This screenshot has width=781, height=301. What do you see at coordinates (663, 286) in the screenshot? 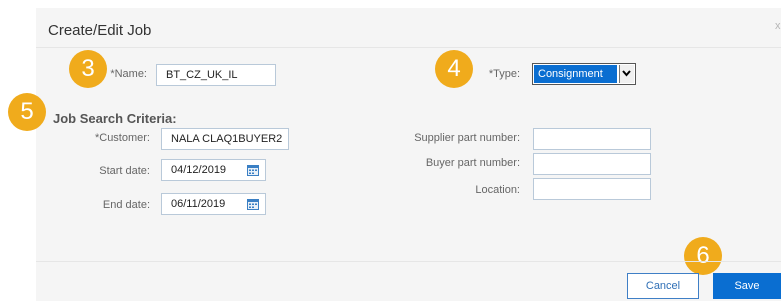
I see `cancel-button: Cancel` at bounding box center [663, 286].